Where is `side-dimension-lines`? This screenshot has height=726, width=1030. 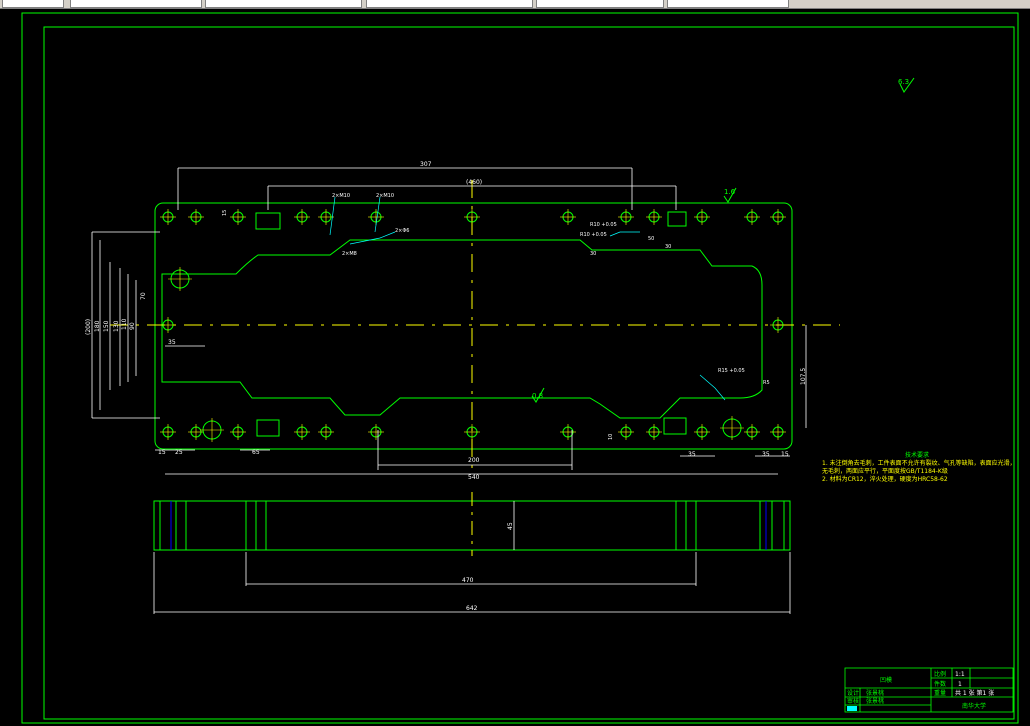 side-dimension-lines is located at coordinates (472, 557).